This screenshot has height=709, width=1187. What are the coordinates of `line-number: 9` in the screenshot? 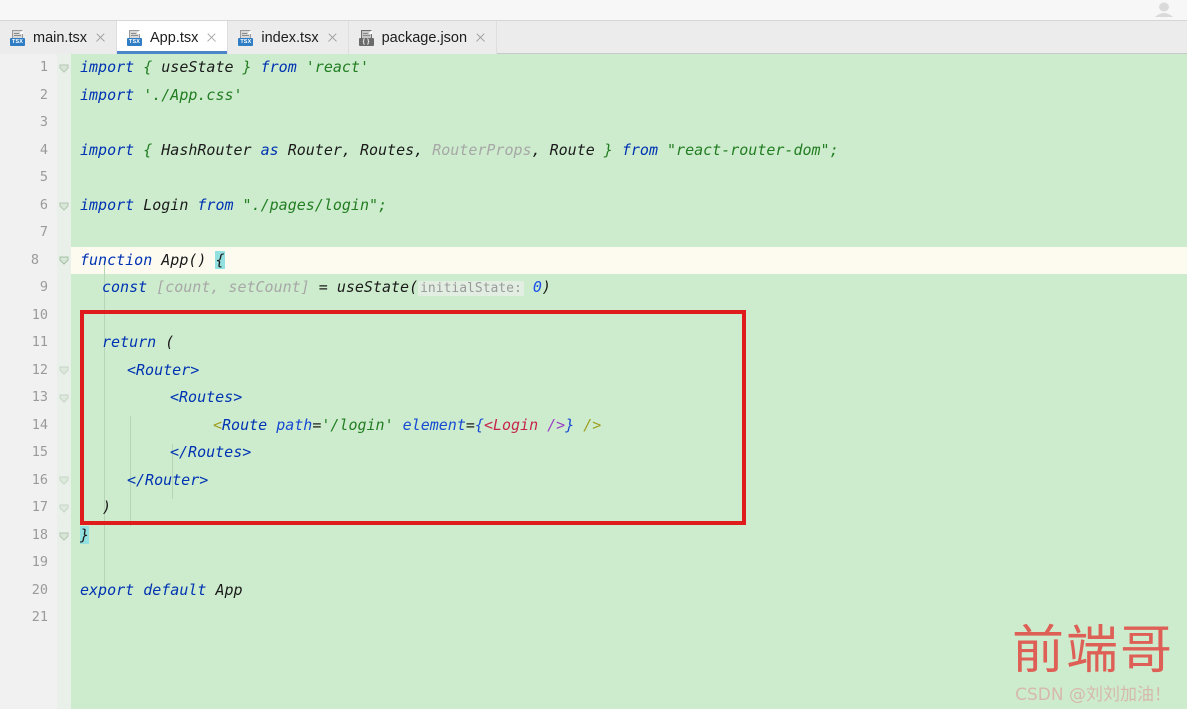 It's located at (43, 287).